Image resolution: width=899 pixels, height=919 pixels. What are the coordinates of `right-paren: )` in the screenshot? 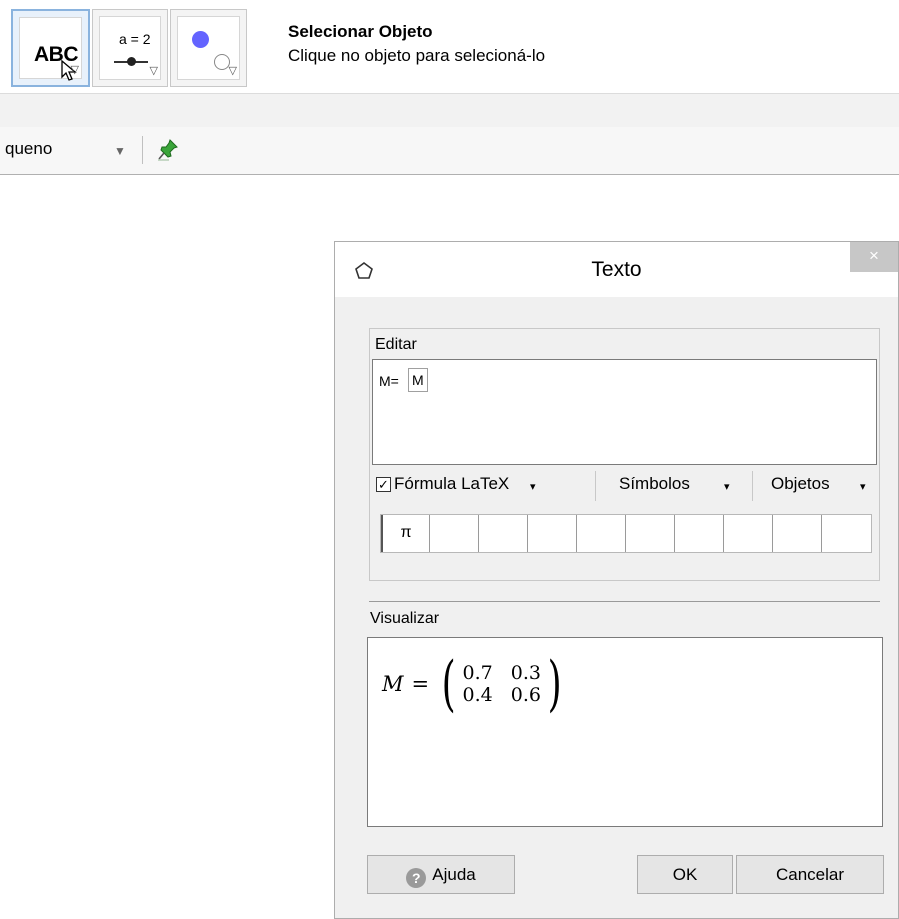 It's located at (554, 684).